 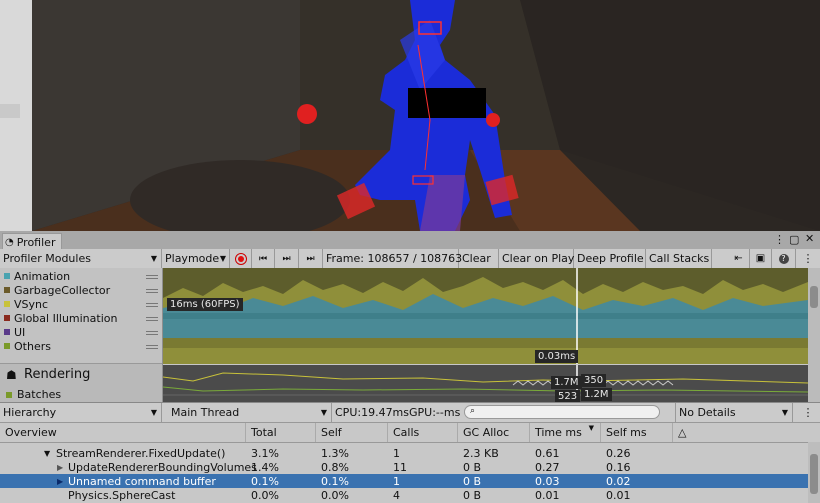 What do you see at coordinates (323, 412) in the screenshot?
I see `dropdown-arrow-icon: ▼` at bounding box center [323, 412].